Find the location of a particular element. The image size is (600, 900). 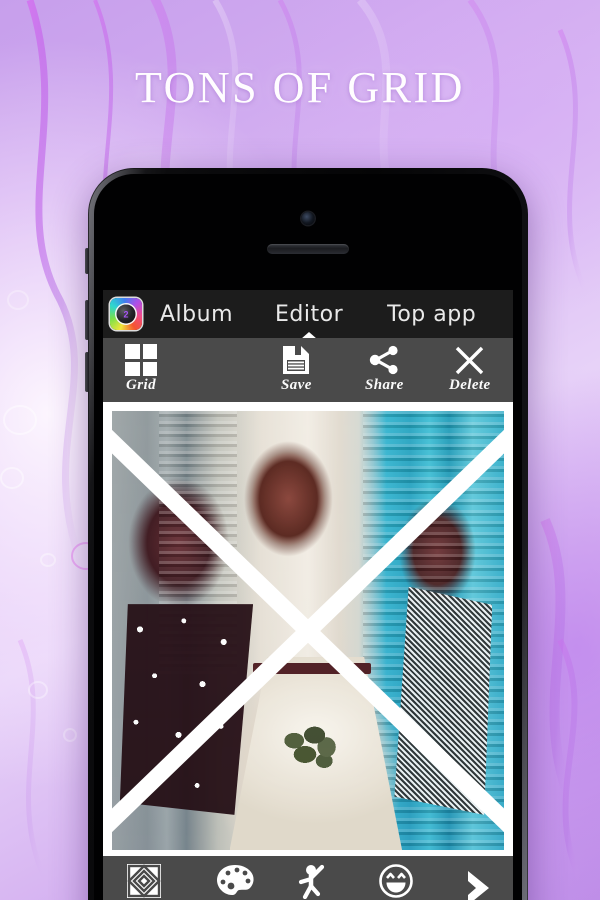

editor-bottom-bar: Patterns Color Grid is located at coordinates (308, 878).